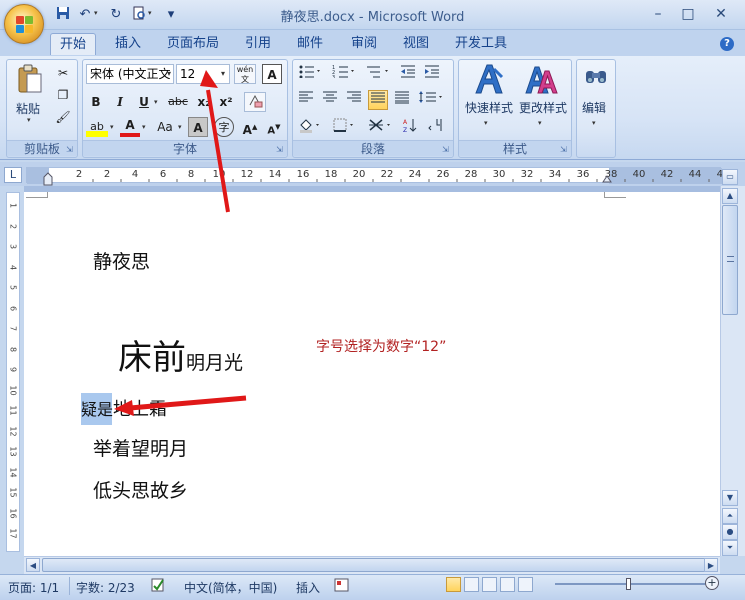  Describe the element at coordinates (165, 127) in the screenshot. I see `change-case-button: Aa` at that location.